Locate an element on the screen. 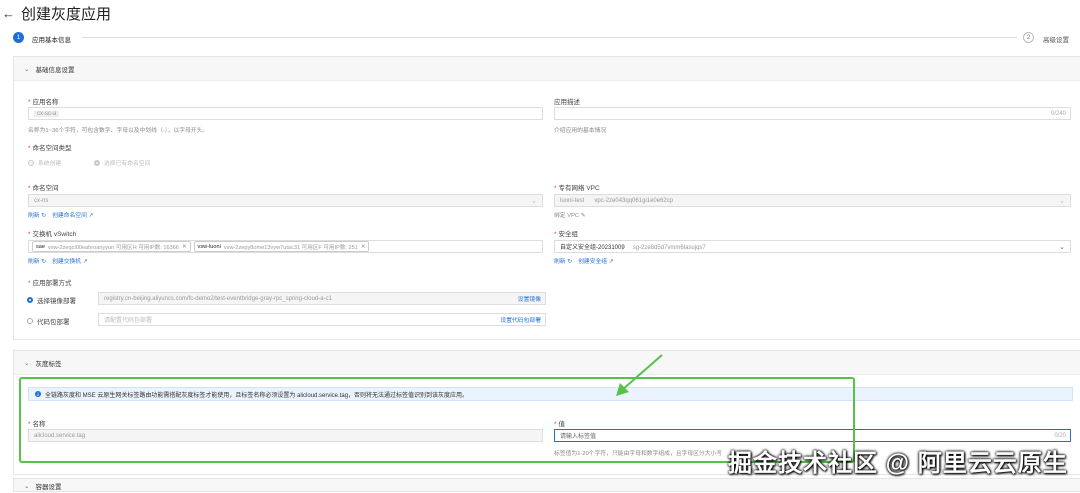 Image resolution: width=1080 pixels, height=493 pixels. basic-info-header: ⌄ 基础信息设置 is located at coordinates (547, 69).